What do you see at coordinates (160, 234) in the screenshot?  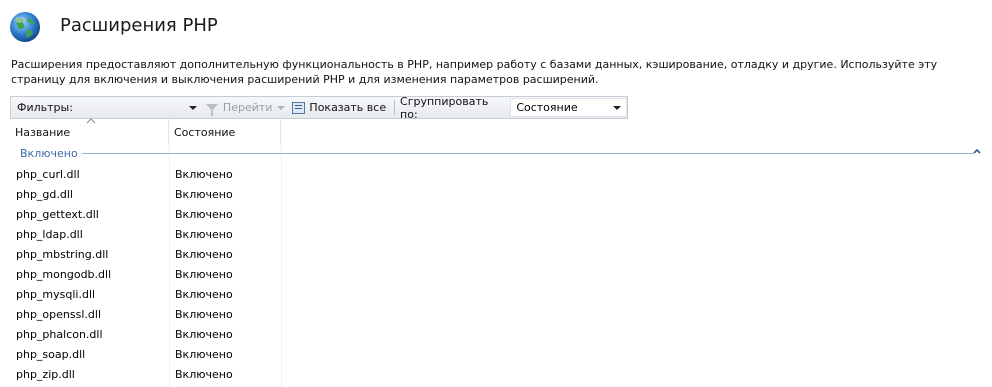 I see `table-row: php_ldap.dll Включено` at bounding box center [160, 234].